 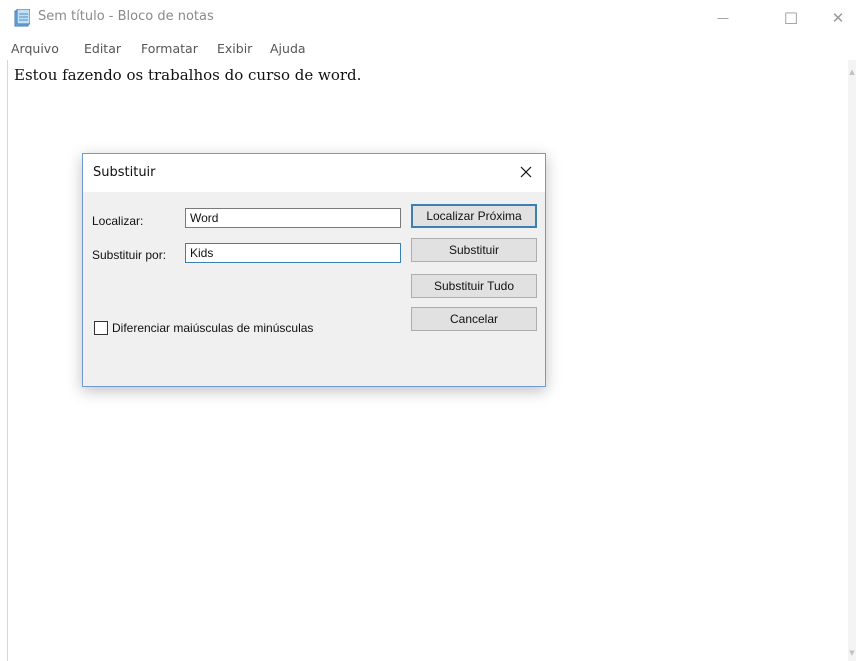 What do you see at coordinates (22, 18) in the screenshot?
I see `notepad-icon` at bounding box center [22, 18].